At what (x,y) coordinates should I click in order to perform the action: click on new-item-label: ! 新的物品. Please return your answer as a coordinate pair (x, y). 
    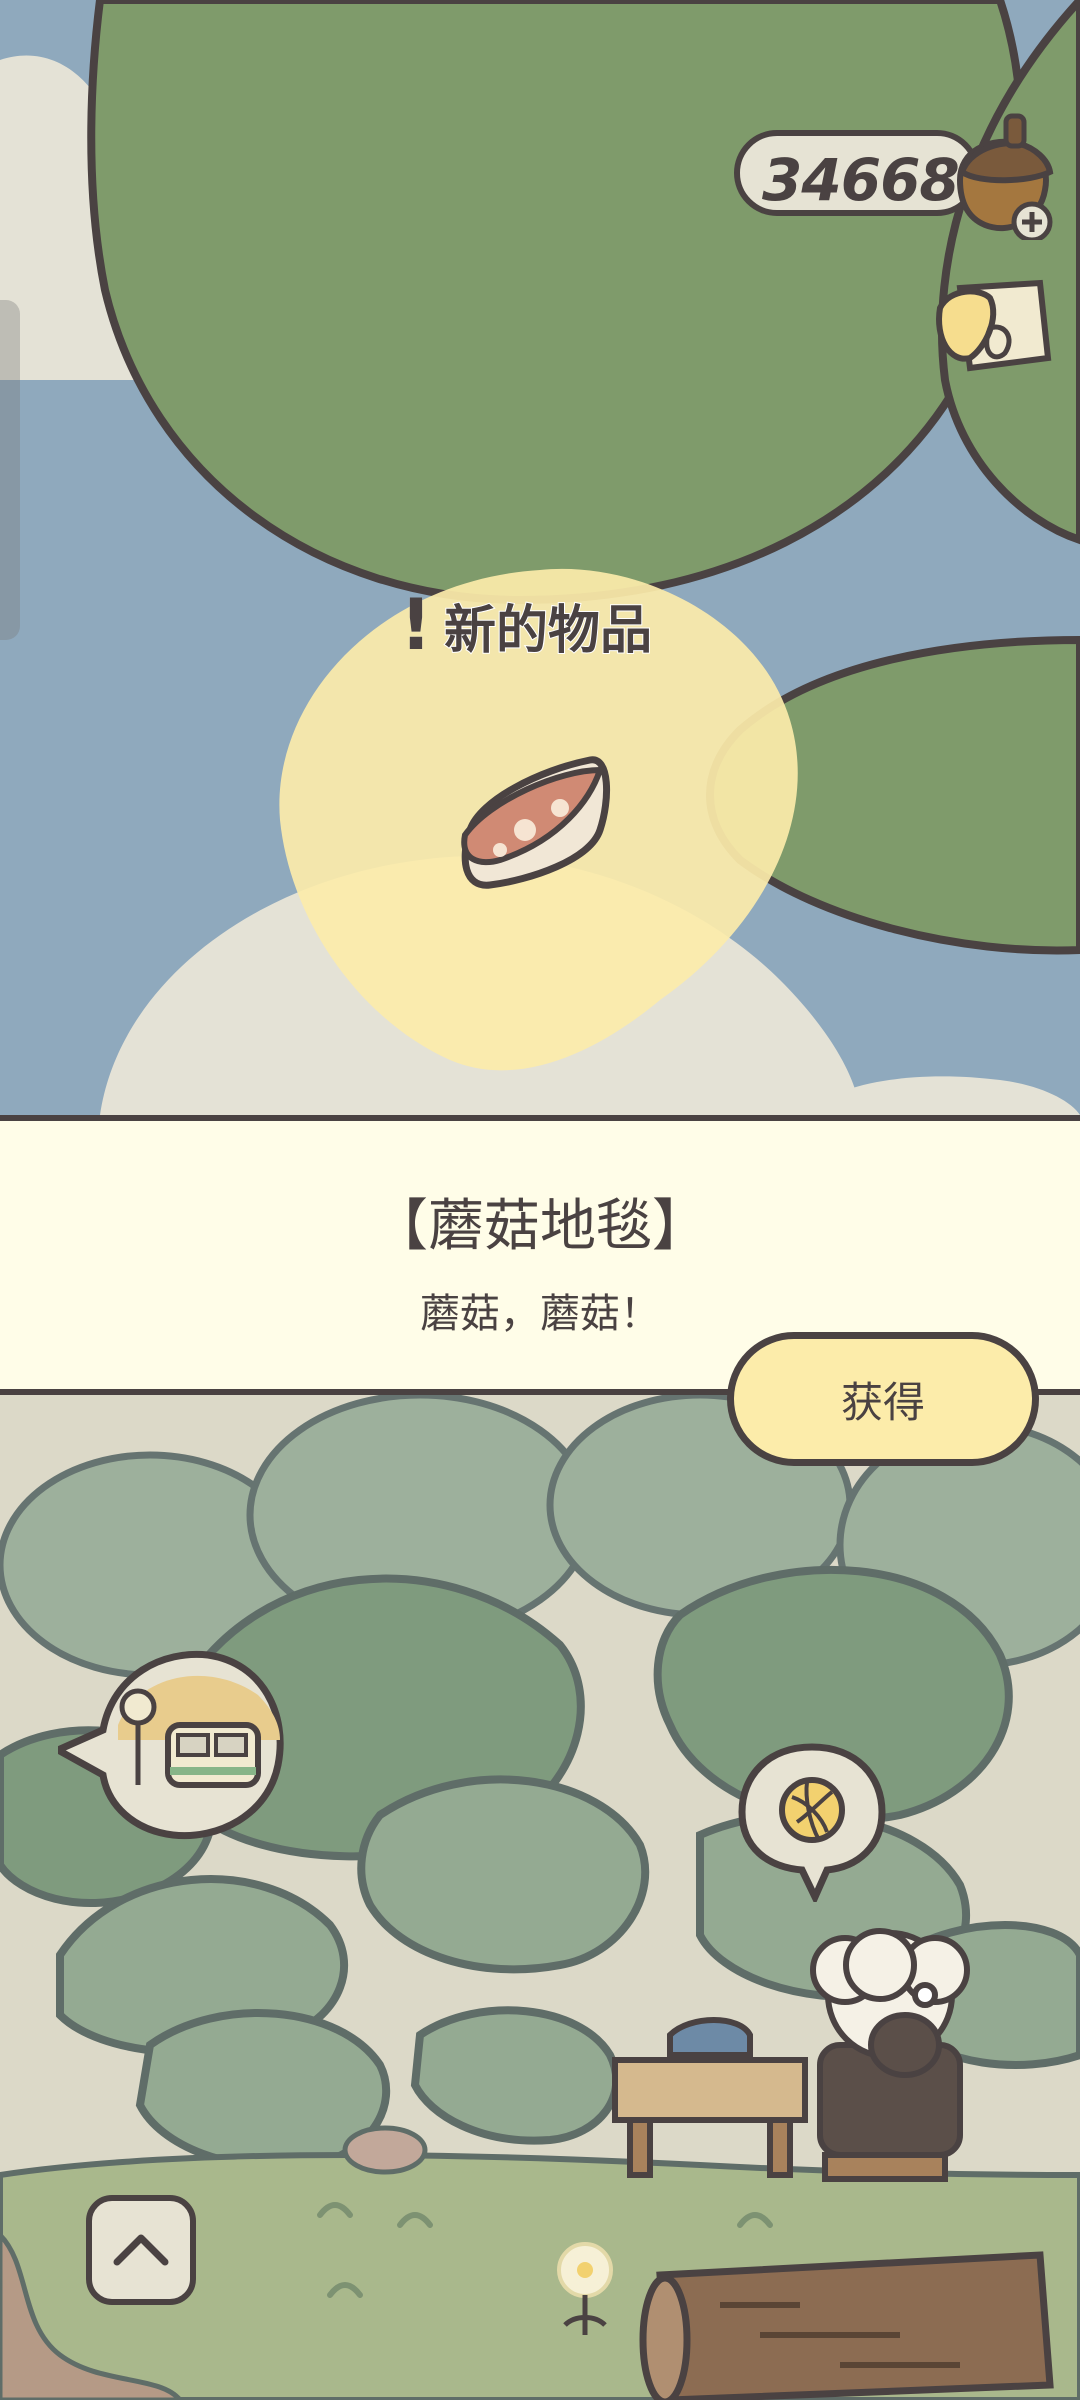
    Looking at the image, I should click on (526, 625).